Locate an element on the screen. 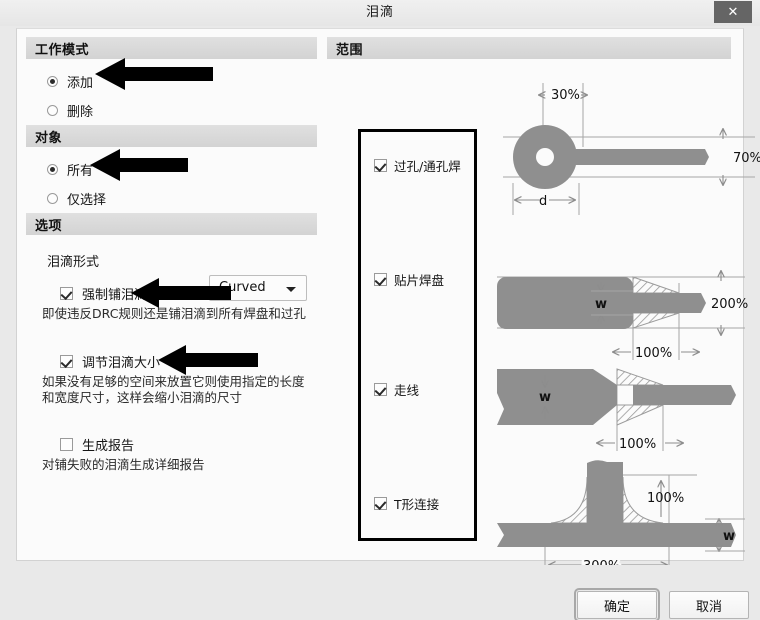 This screenshot has height=620, width=760. checkbox-t-junction: T形连接 is located at coordinates (406, 503).